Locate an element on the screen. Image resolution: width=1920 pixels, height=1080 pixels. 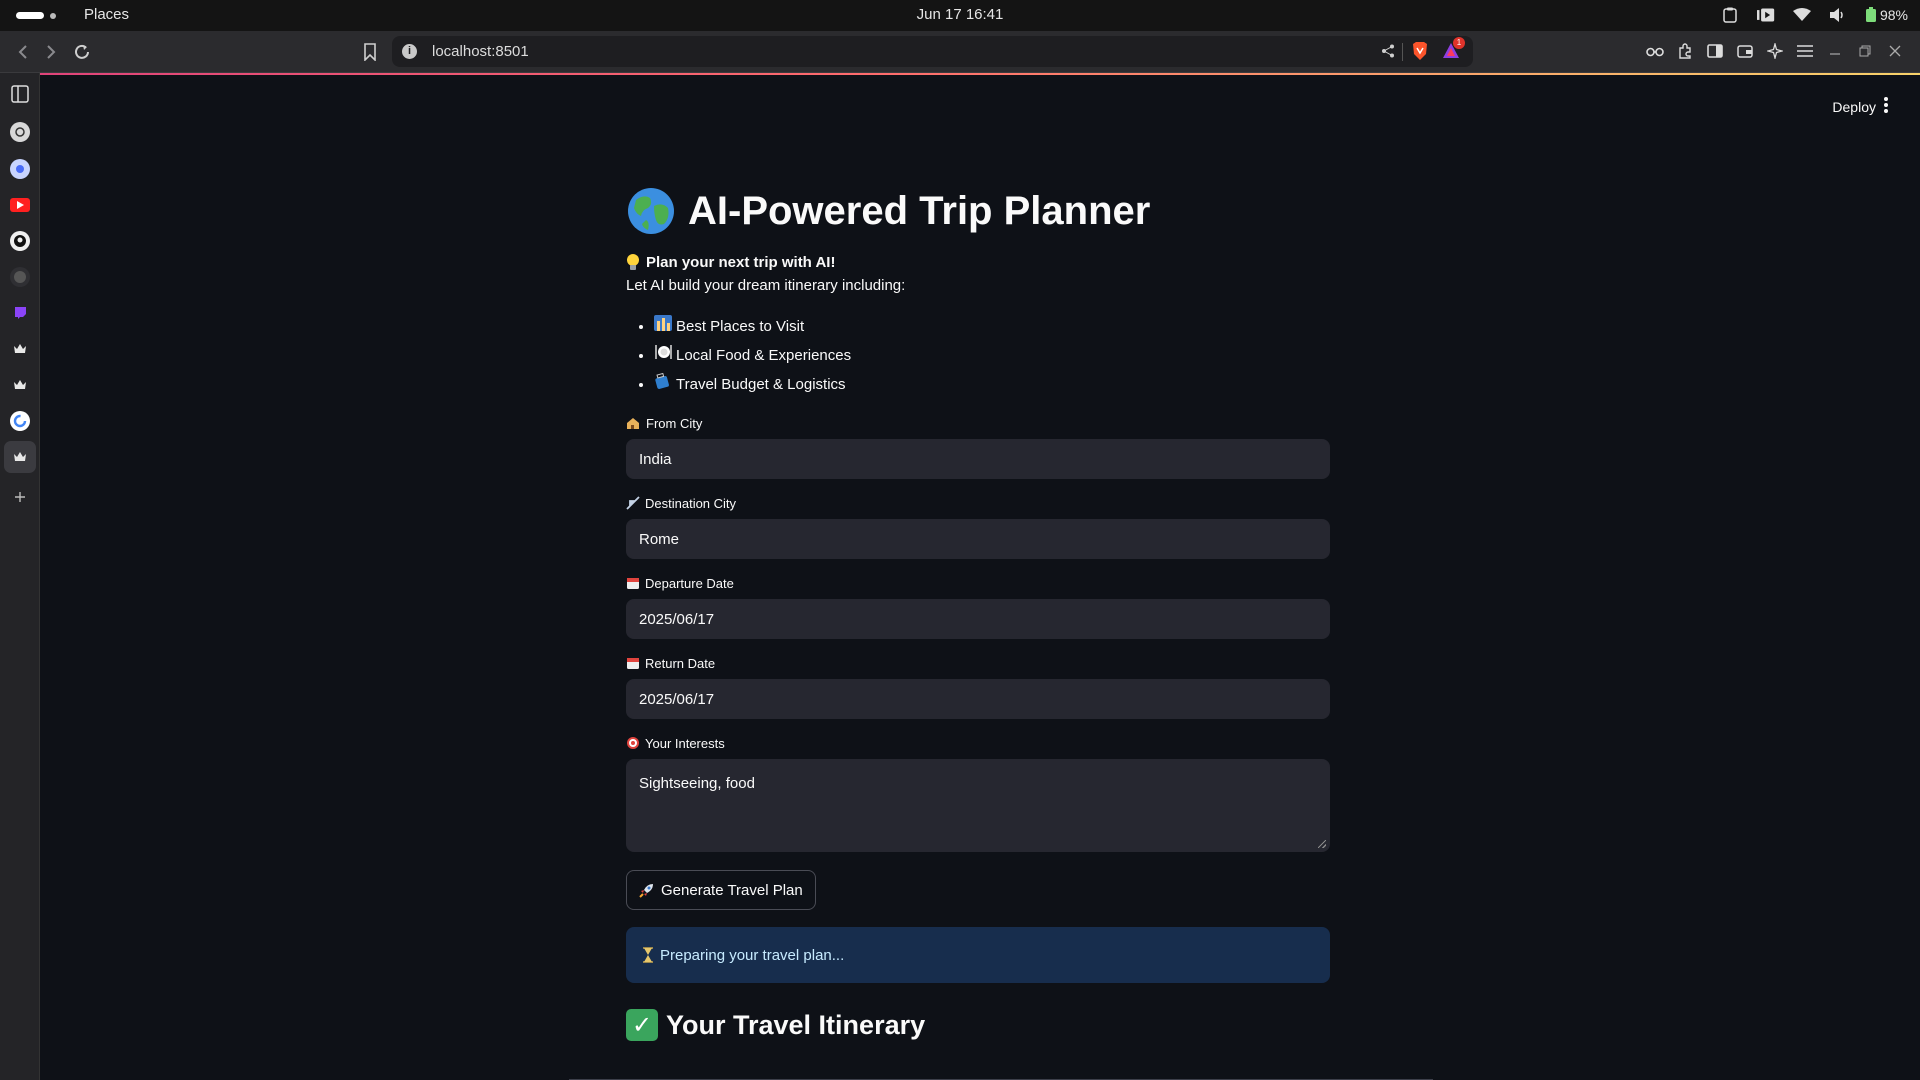
generate-travel-plan-button: Generate Travel Plan is located at coordinates (721, 890).